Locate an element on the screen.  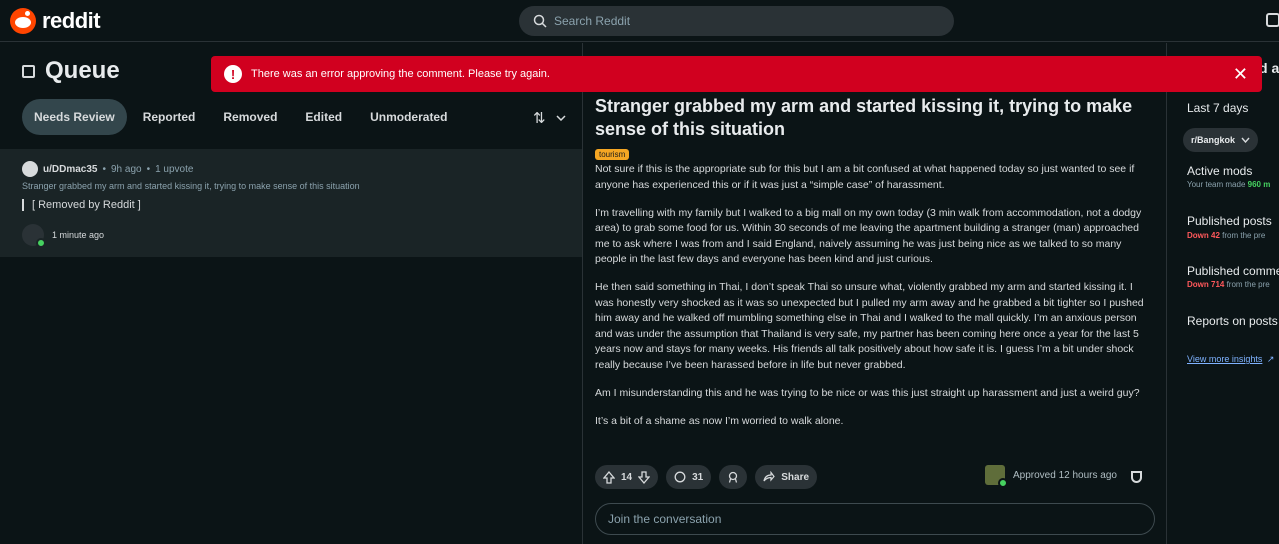
shield-icon is located at coordinates (1136, 477).